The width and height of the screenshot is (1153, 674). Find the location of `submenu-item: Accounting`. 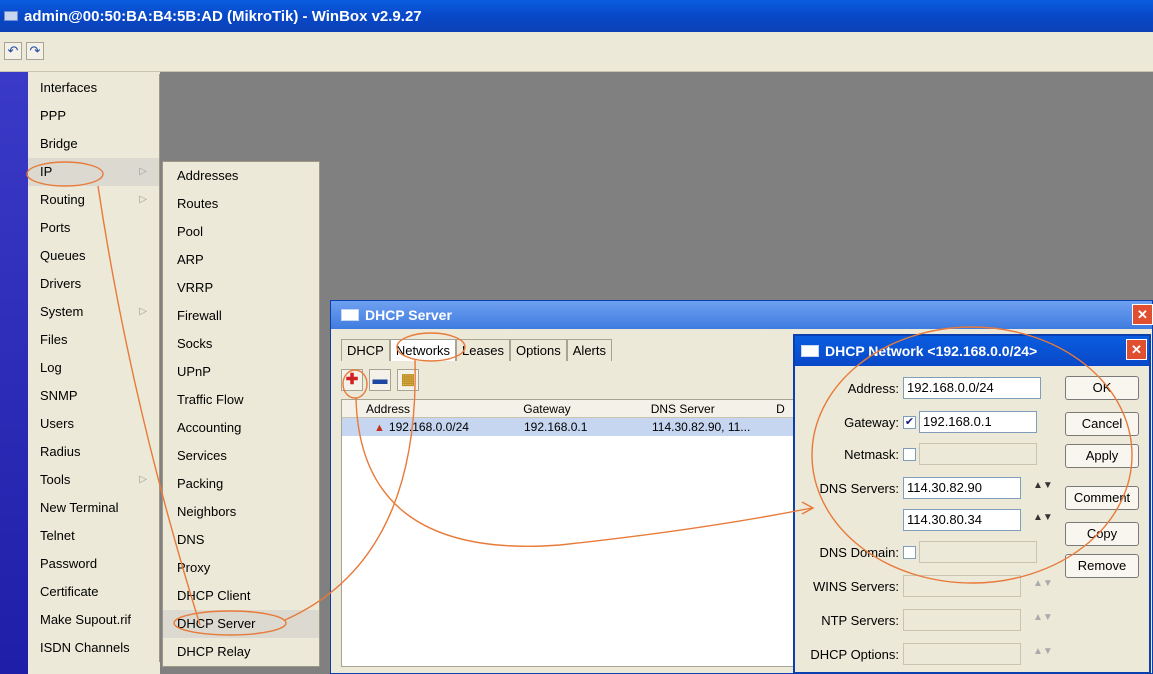

submenu-item: Accounting is located at coordinates (241, 428).